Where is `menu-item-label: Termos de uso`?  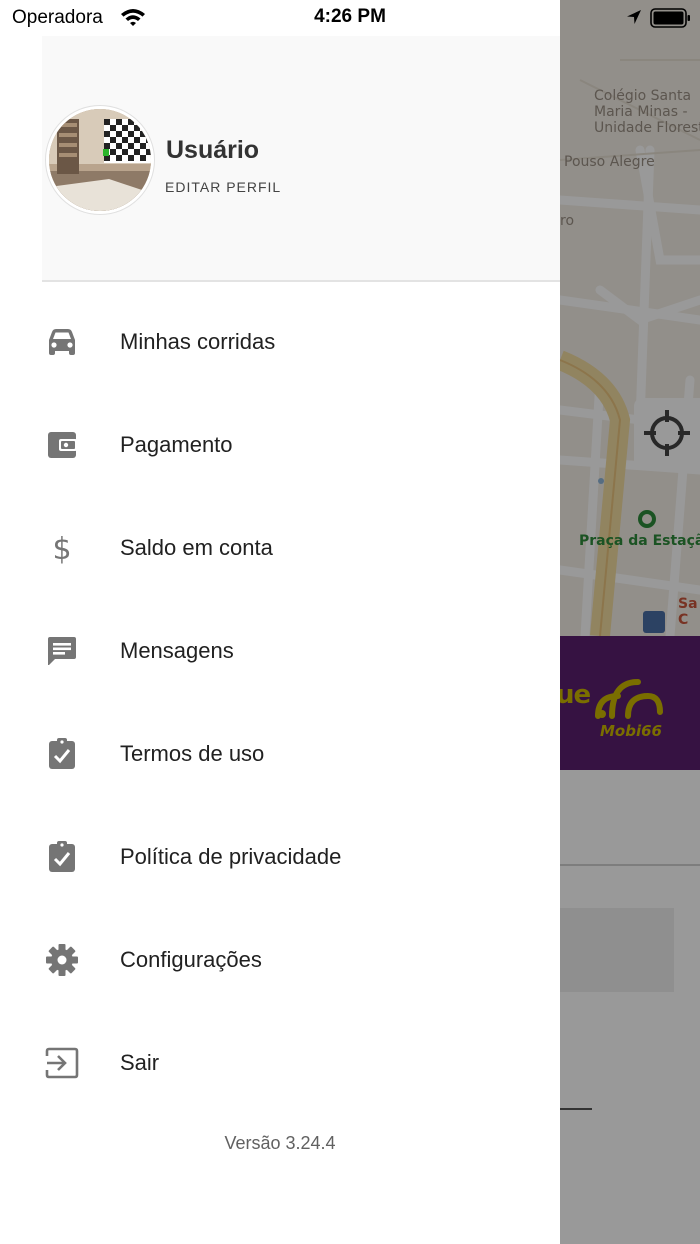 menu-item-label: Termos de uso is located at coordinates (192, 753).